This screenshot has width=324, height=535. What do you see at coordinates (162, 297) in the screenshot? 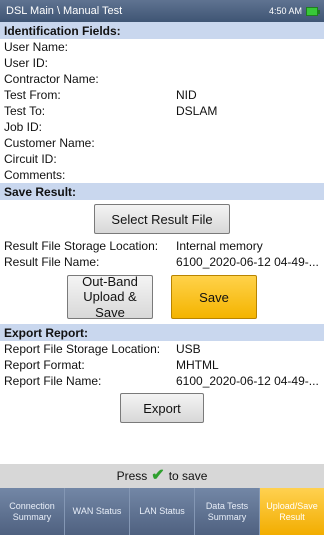
I see `save-buttons-row: Out-Band Upload & Save Save` at bounding box center [162, 297].